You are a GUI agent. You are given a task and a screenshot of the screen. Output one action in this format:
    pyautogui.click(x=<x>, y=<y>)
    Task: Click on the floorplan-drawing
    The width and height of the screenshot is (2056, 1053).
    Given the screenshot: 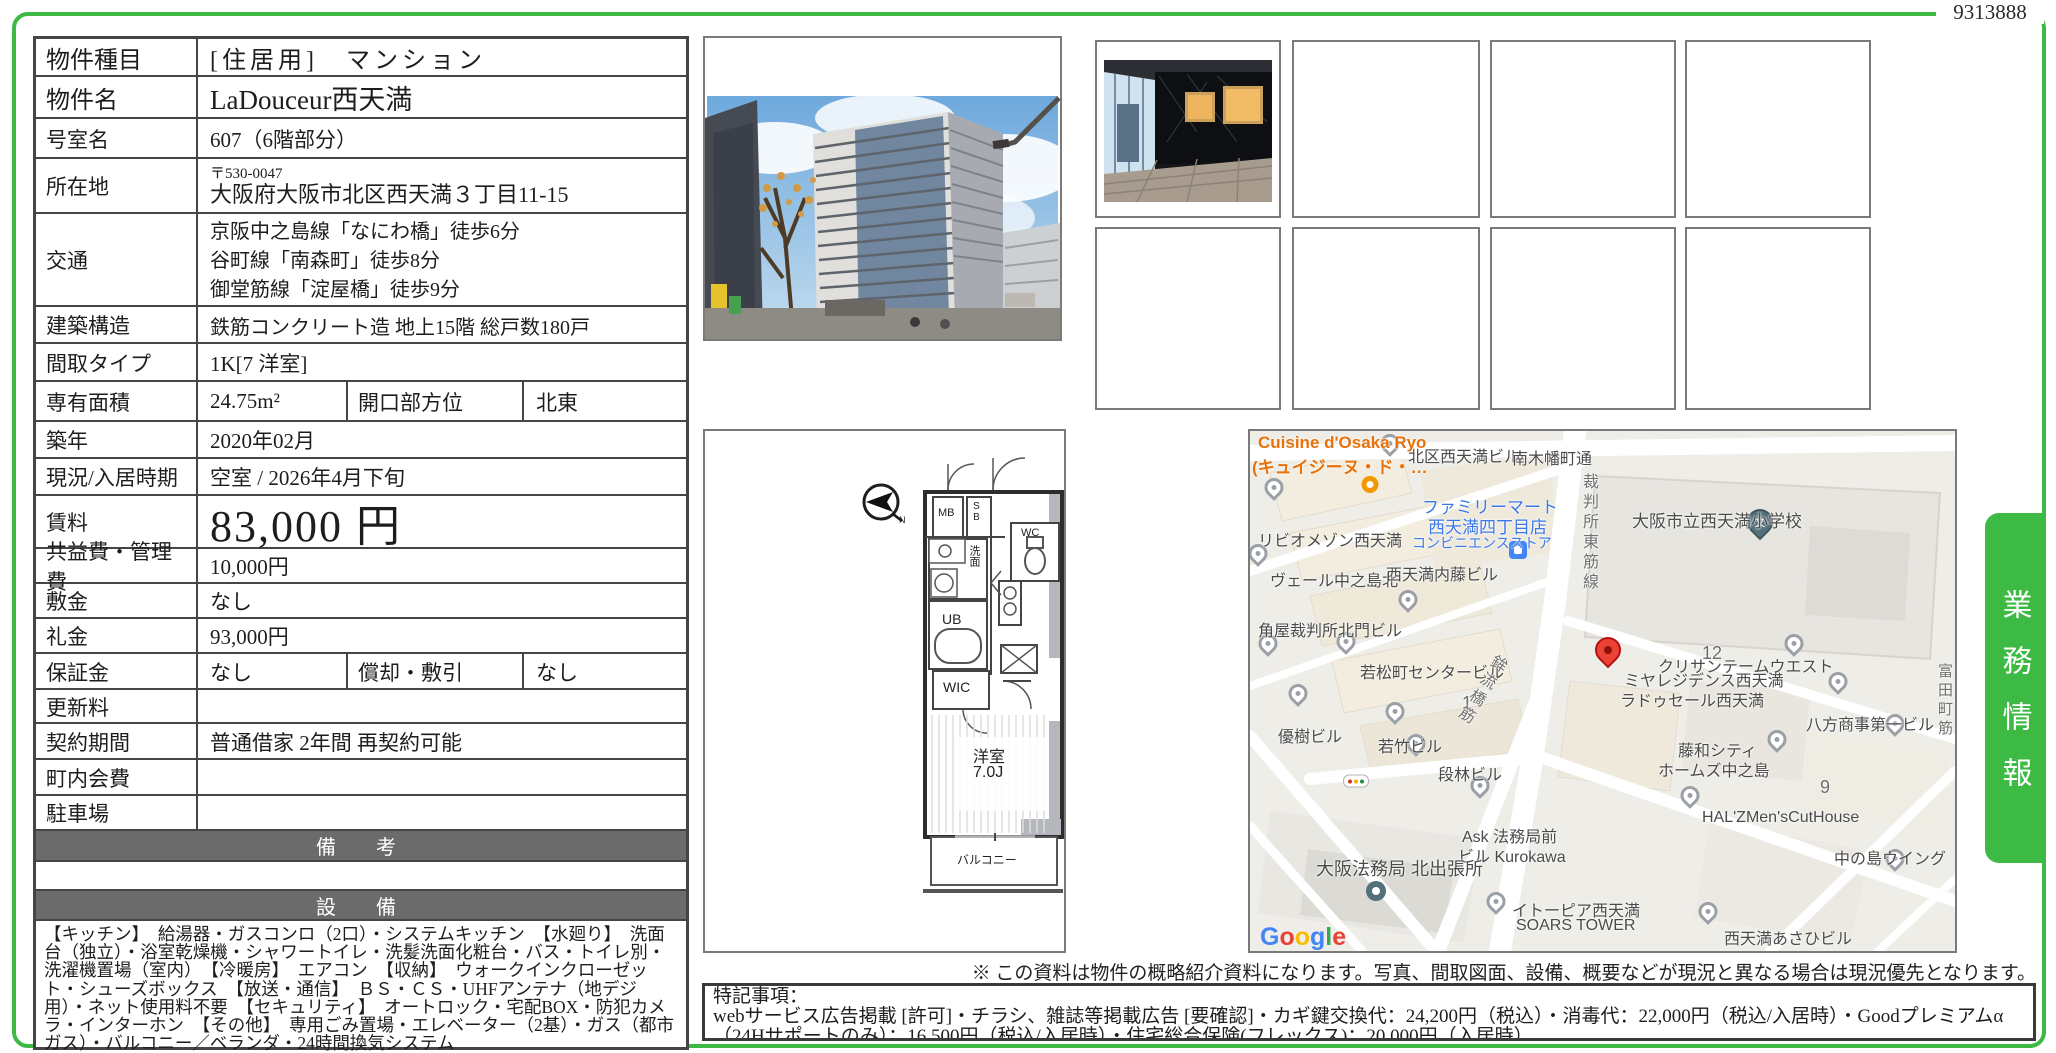 What is the action you would take?
    pyautogui.click(x=963, y=675)
    